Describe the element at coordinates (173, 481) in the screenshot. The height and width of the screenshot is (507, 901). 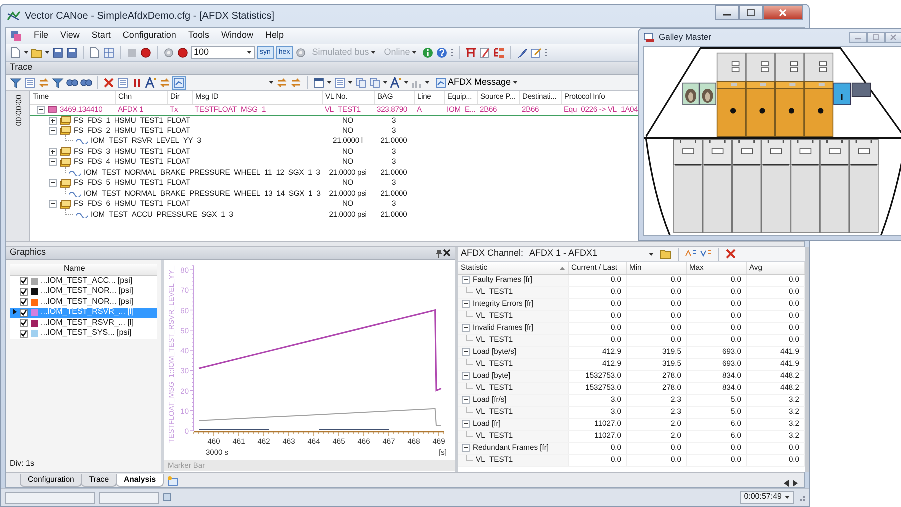
I see `new-window-icon` at that location.